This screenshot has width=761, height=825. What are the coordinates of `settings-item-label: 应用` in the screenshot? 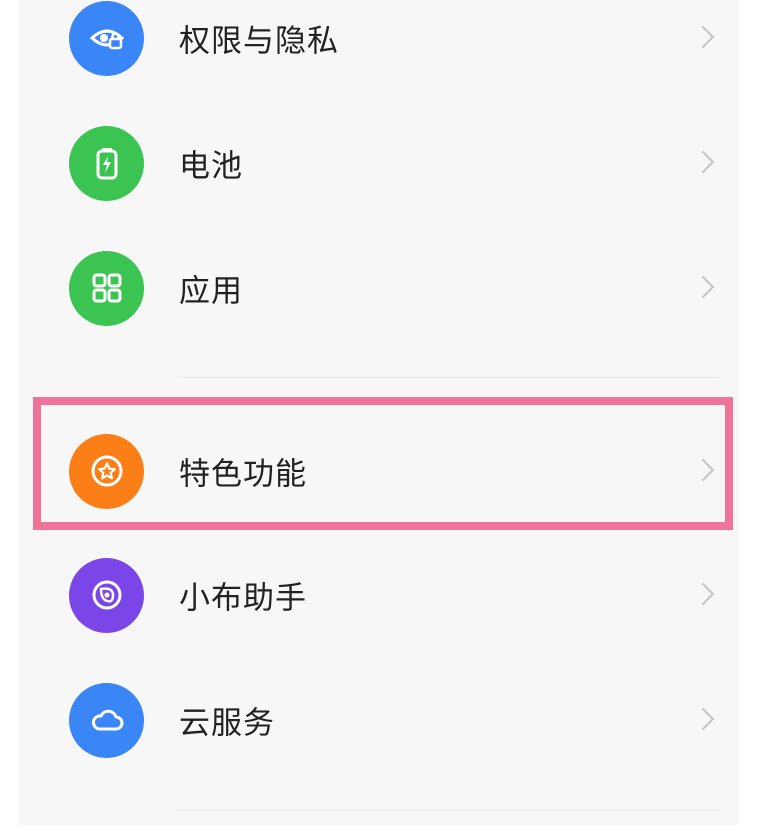 It's located at (211, 291).